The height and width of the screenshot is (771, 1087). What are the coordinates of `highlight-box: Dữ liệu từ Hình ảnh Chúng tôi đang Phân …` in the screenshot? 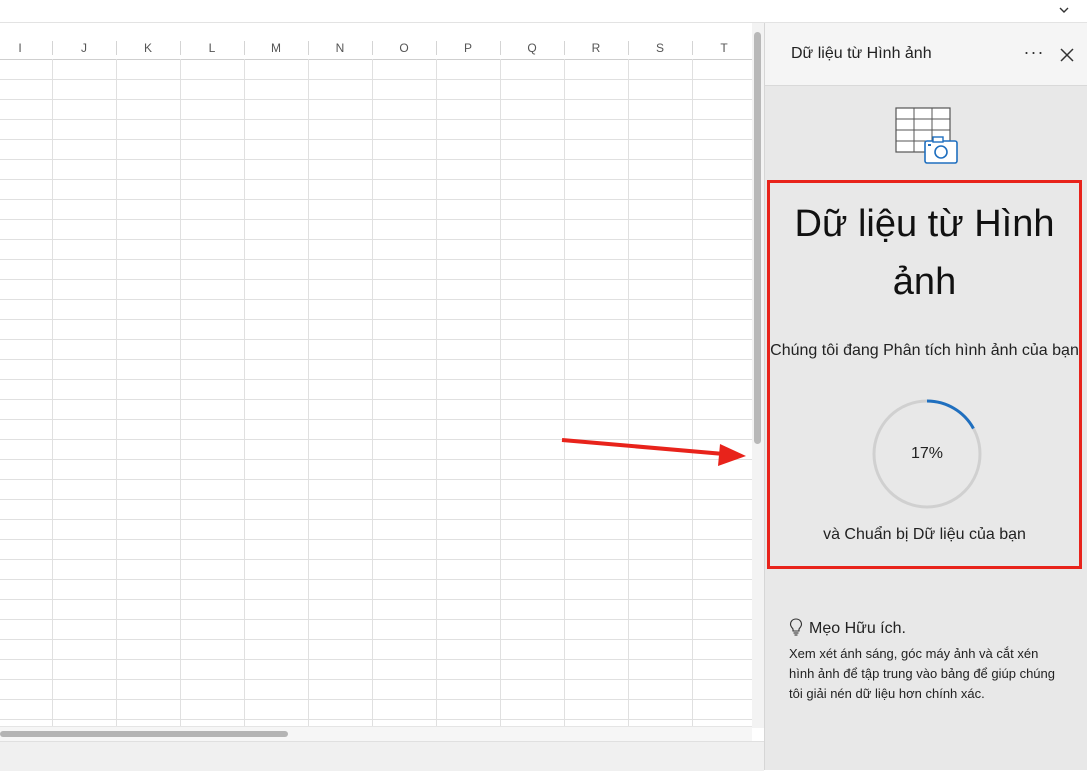 It's located at (924, 374).